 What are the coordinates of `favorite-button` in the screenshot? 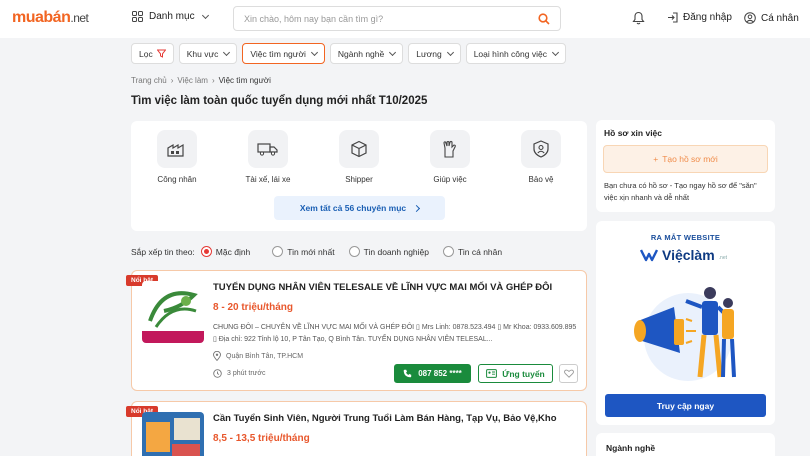 It's located at (568, 373).